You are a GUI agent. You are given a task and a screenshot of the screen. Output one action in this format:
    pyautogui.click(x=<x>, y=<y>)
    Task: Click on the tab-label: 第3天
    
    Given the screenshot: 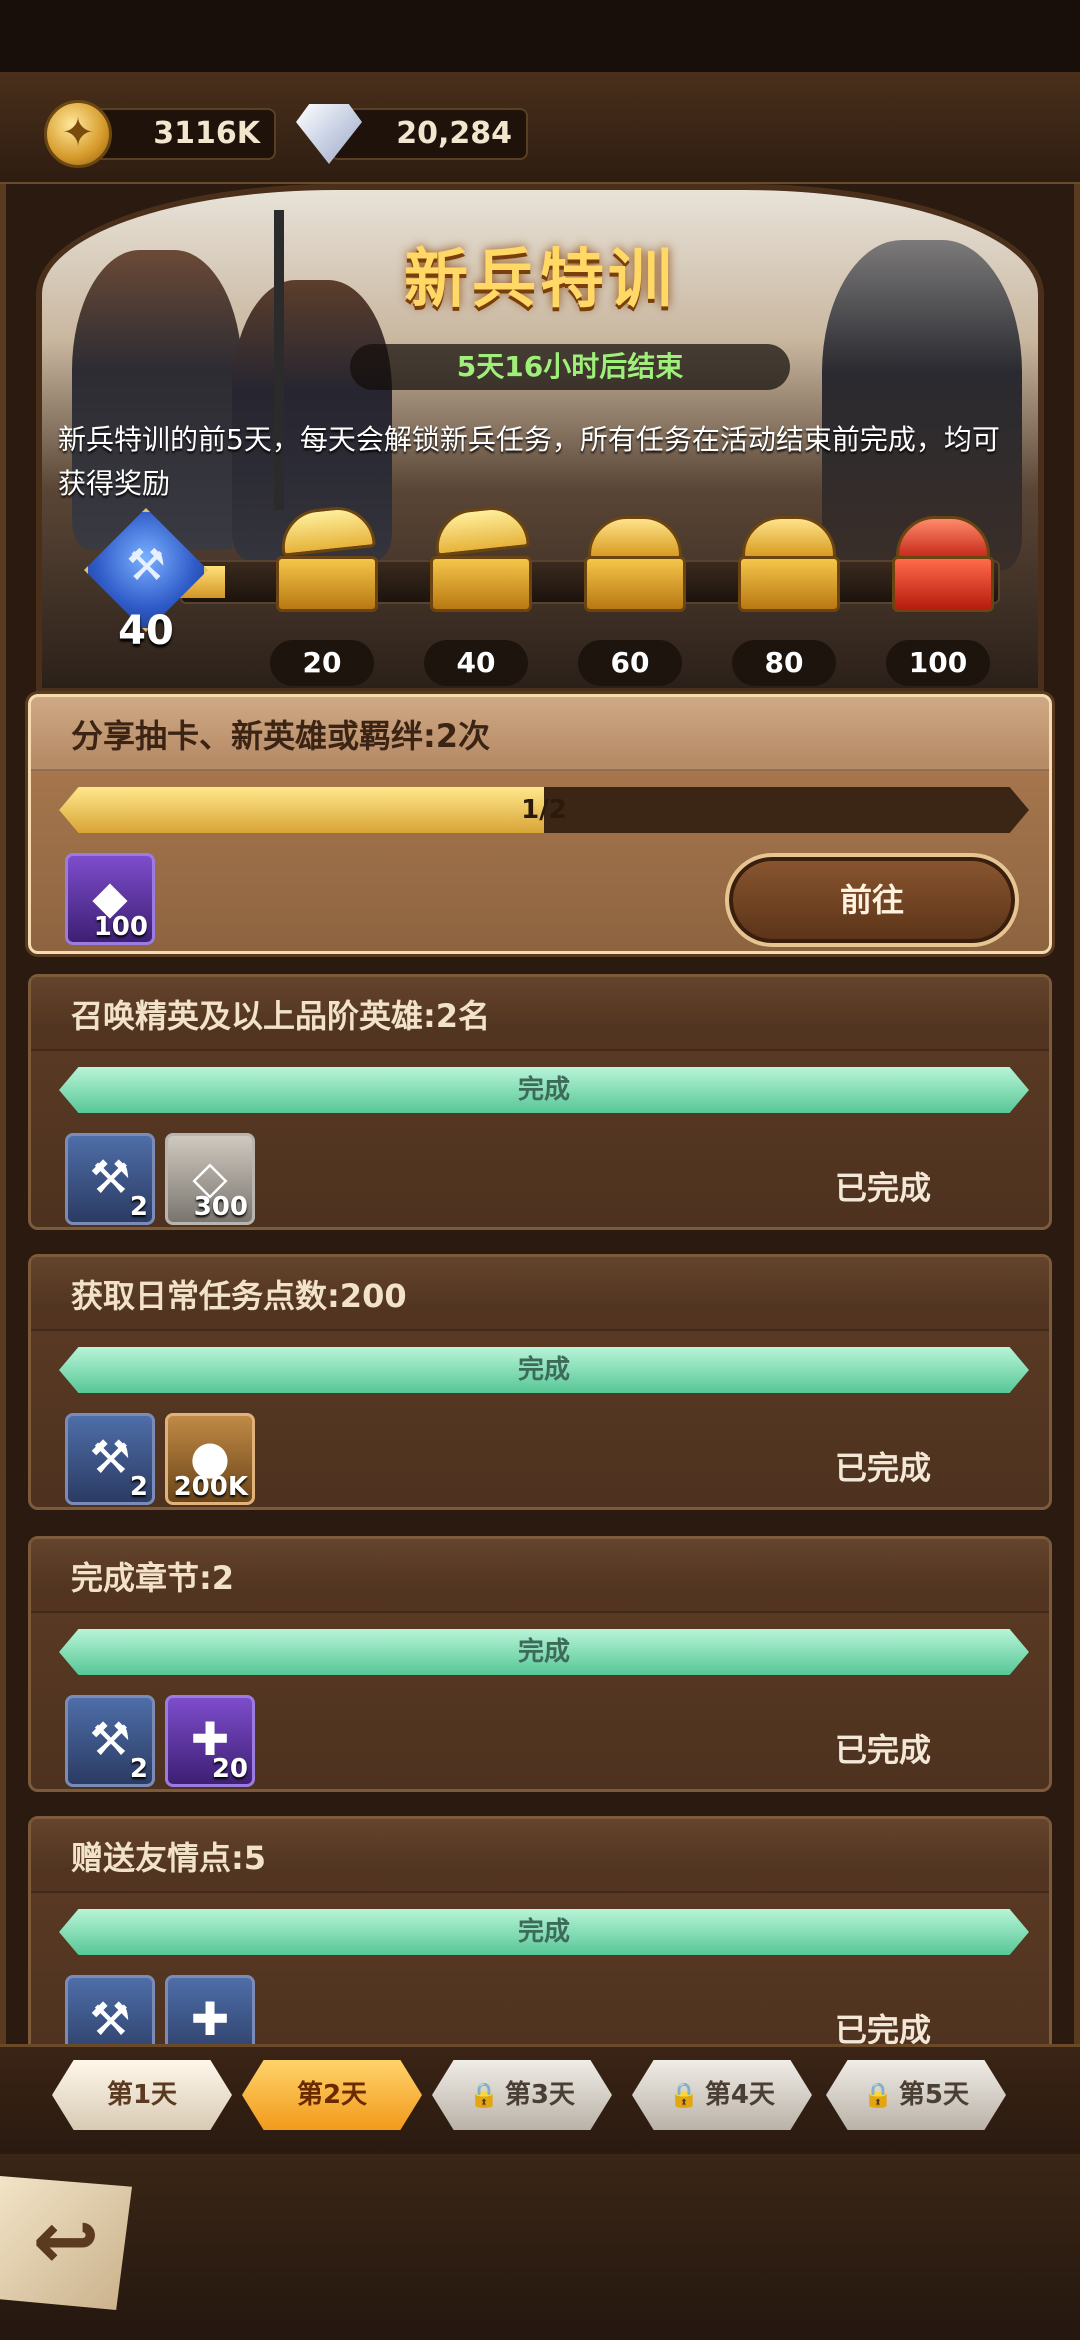 What is the action you would take?
    pyautogui.click(x=539, y=2095)
    